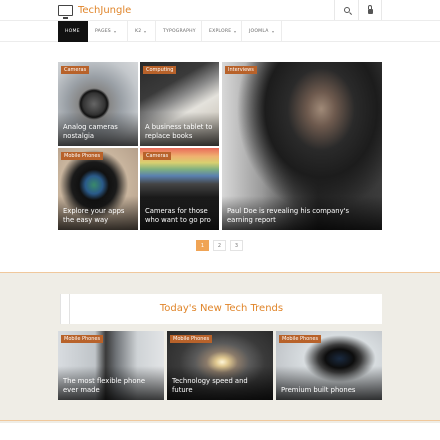  I want to click on nav-k2: K2, so click(142, 31).